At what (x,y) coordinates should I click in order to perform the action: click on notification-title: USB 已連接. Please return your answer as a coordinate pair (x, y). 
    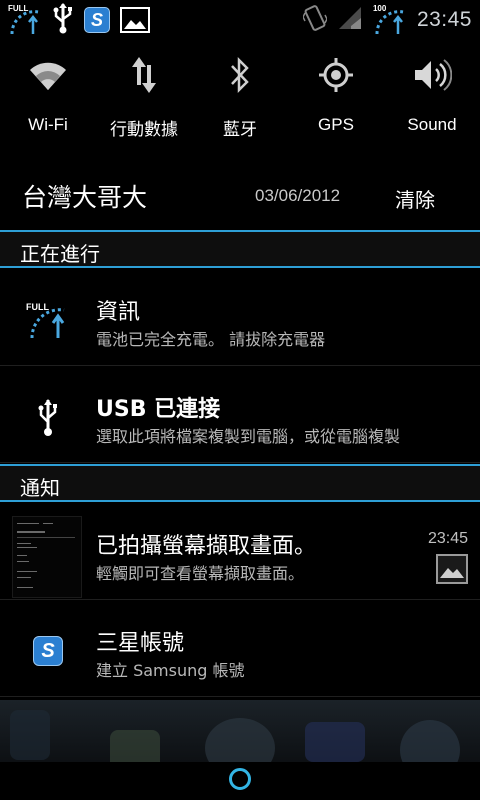
    Looking at the image, I should click on (158, 409).